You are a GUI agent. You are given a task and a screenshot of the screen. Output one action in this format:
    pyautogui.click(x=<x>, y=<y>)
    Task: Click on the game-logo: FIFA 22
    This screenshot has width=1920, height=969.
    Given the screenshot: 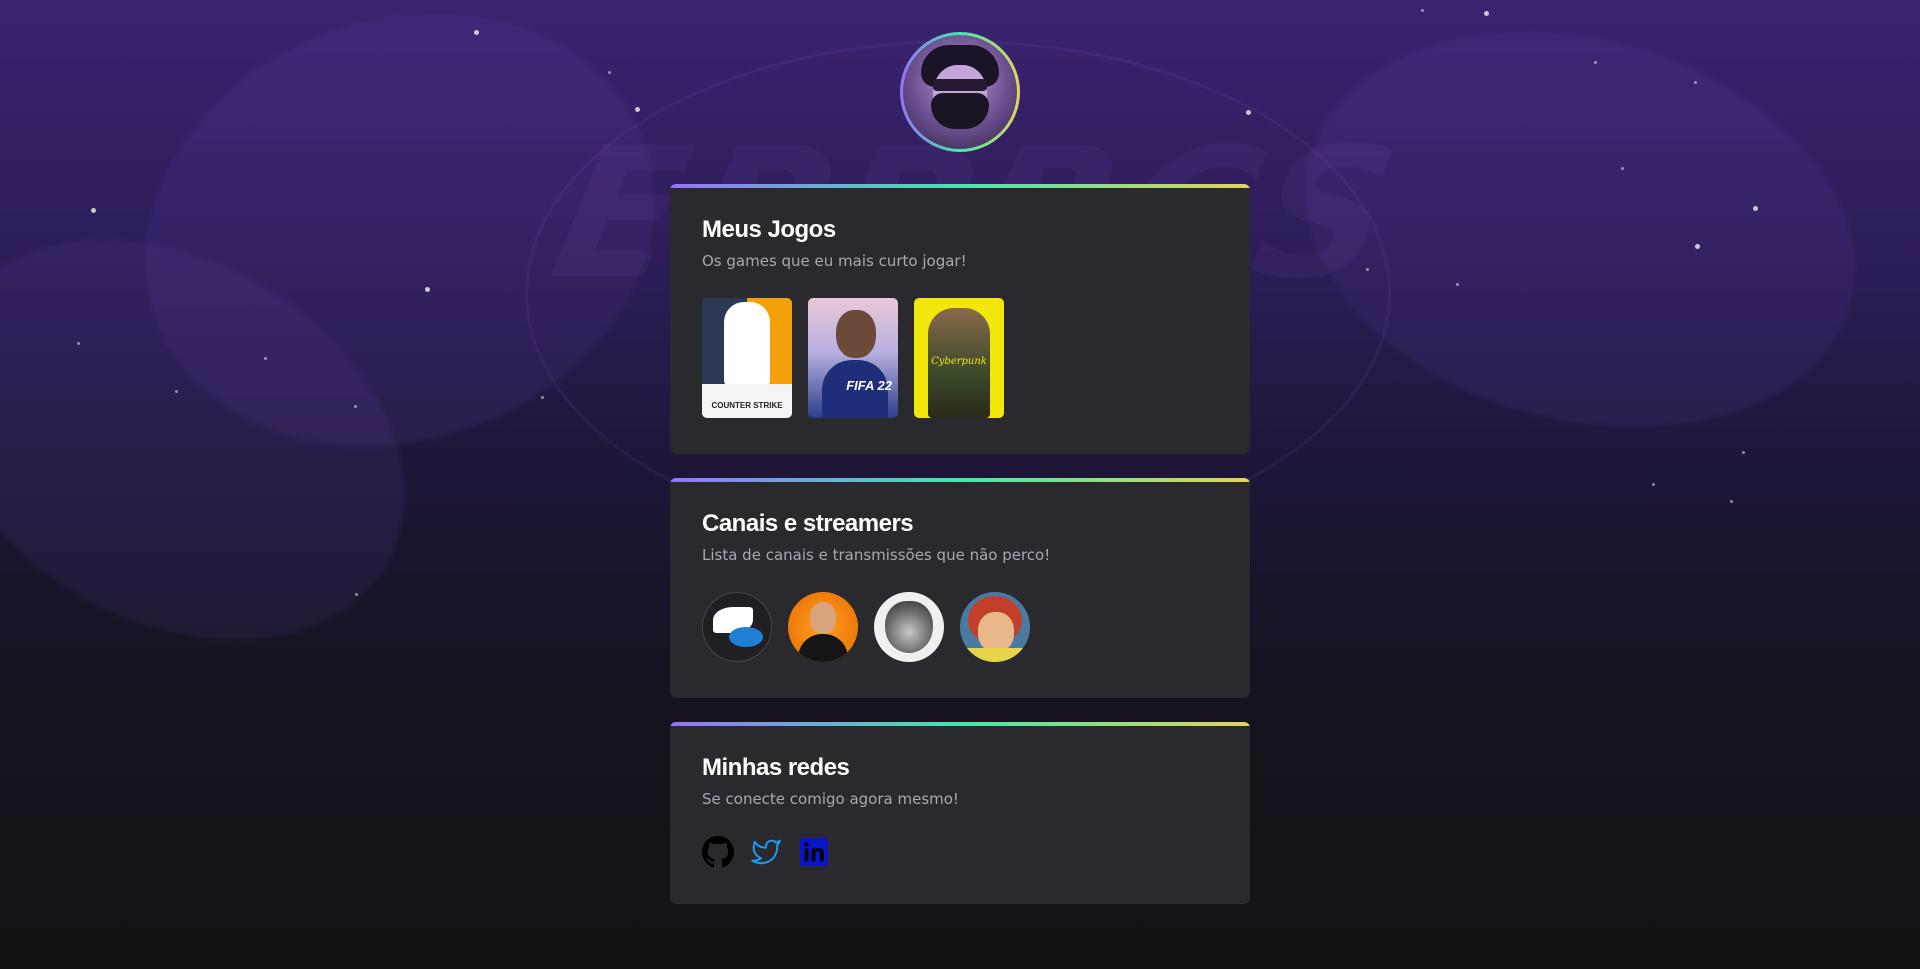 What is the action you would take?
    pyautogui.click(x=869, y=385)
    